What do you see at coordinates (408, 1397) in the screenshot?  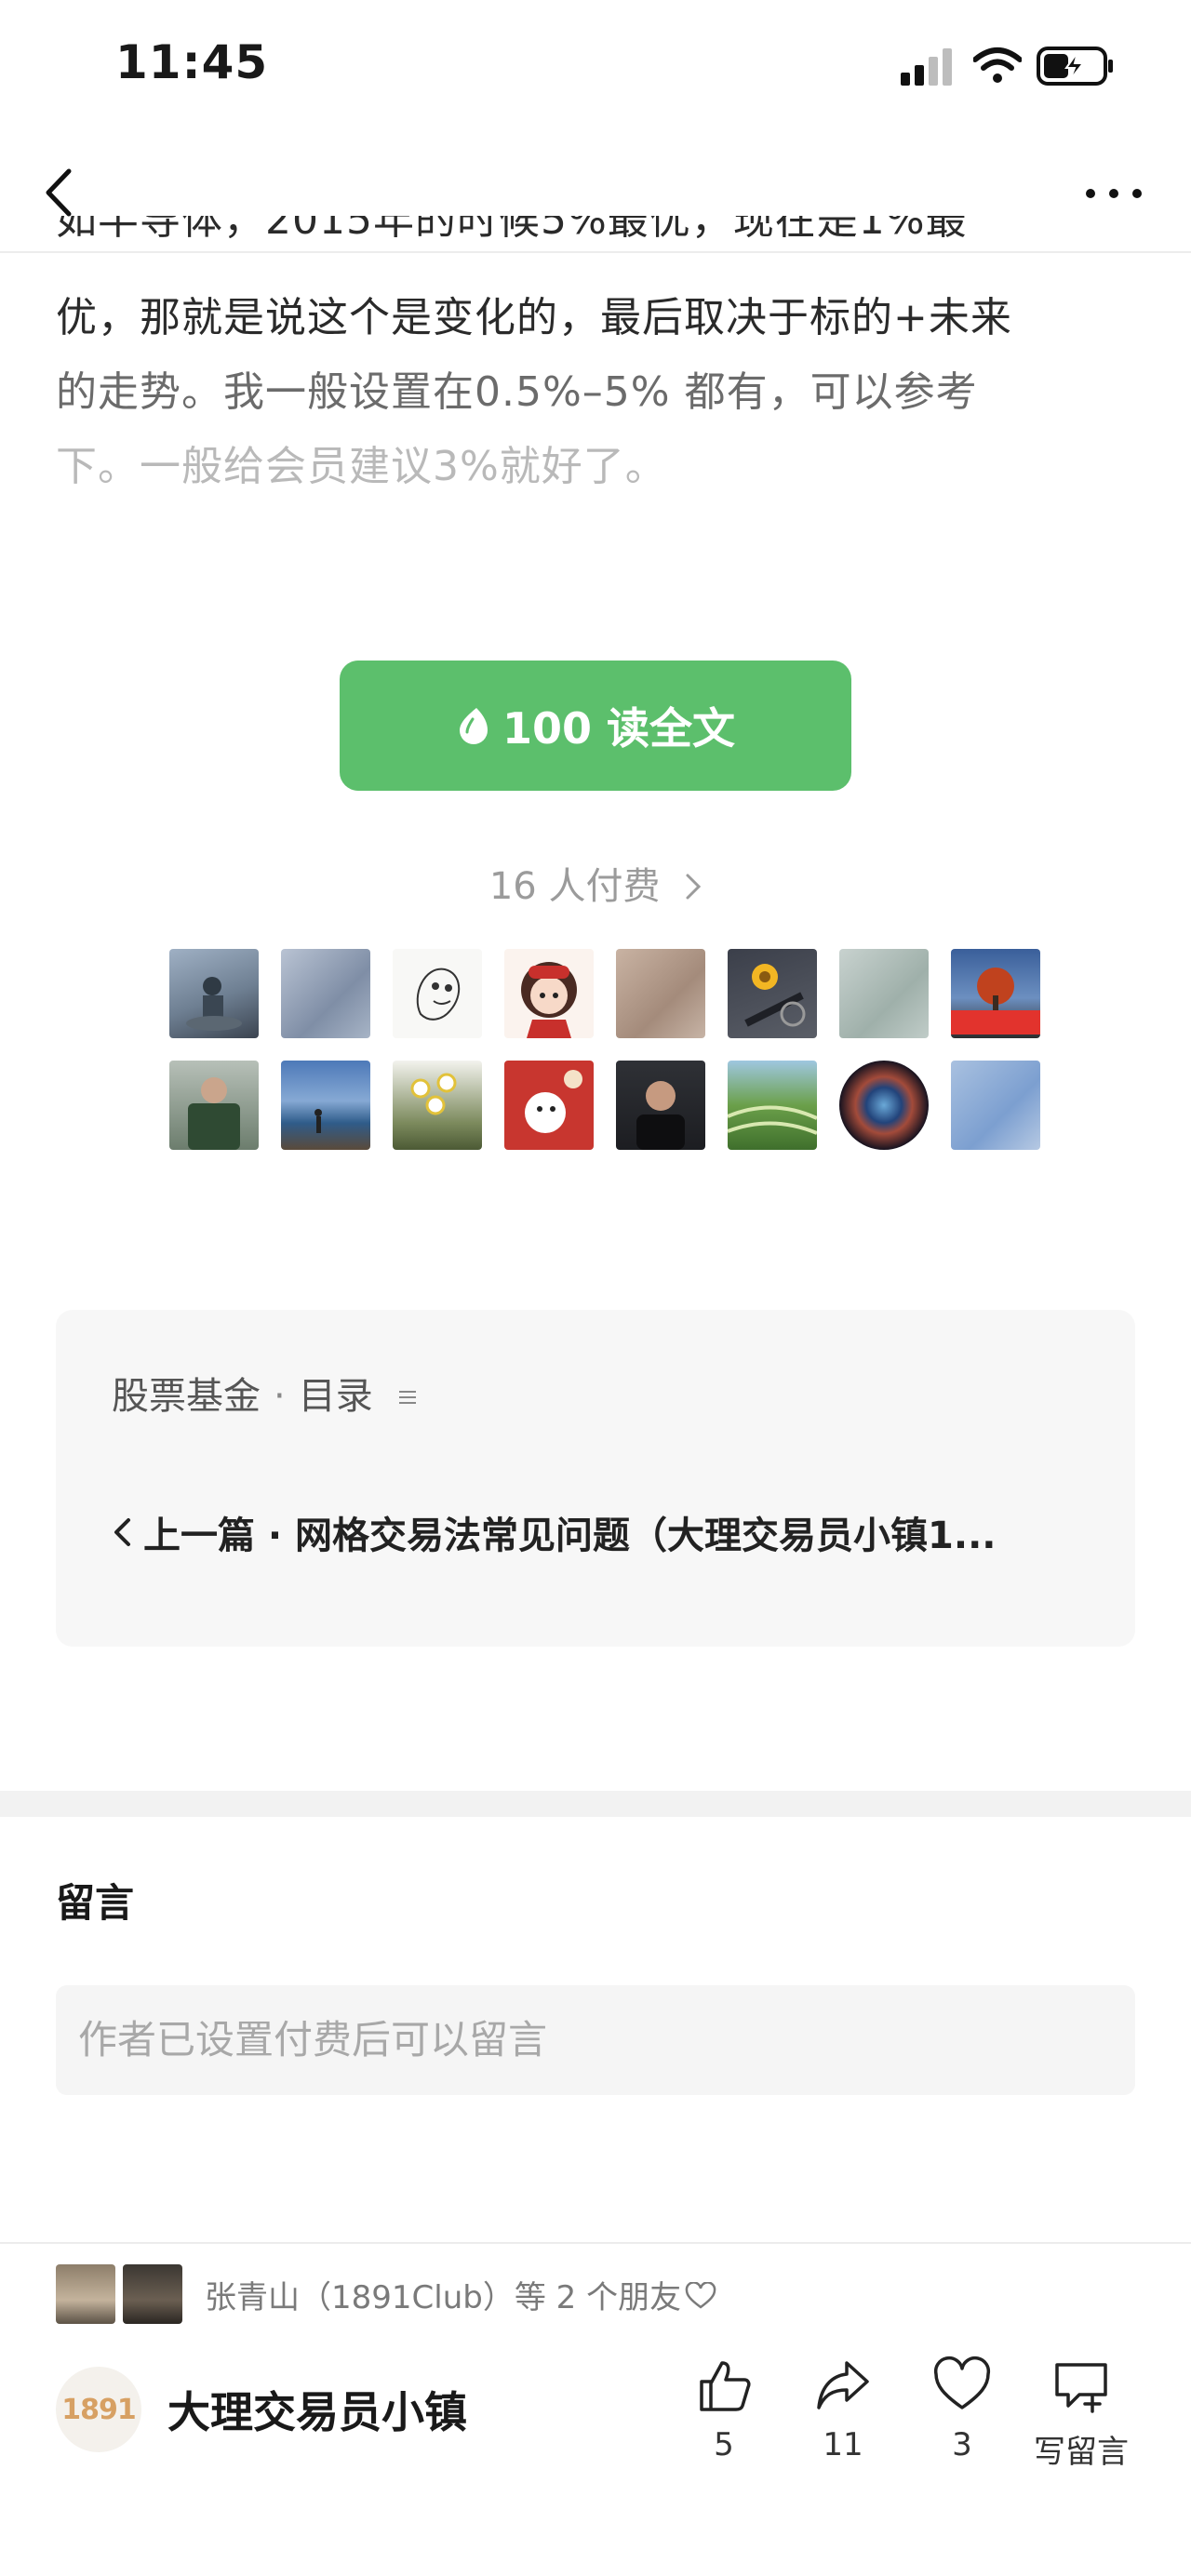 I see `list-icon` at bounding box center [408, 1397].